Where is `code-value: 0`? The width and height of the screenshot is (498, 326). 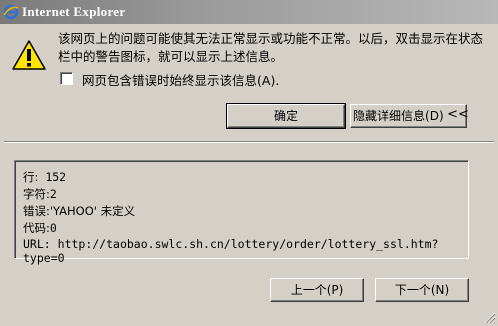 code-value: 0 is located at coordinates (53, 228).